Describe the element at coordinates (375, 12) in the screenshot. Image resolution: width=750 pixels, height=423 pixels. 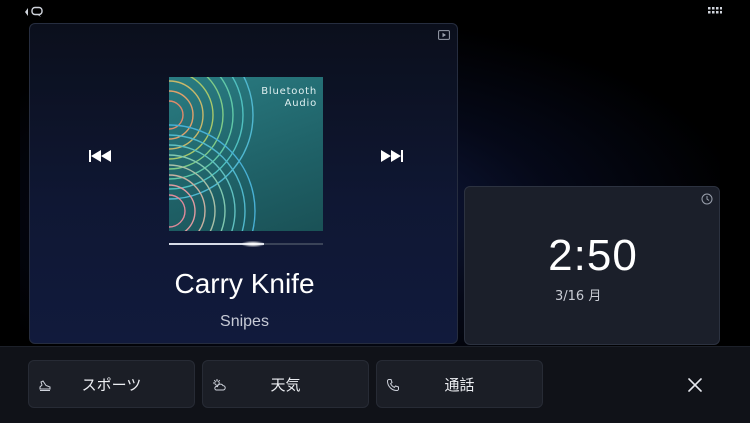
I see `status-bar` at that location.